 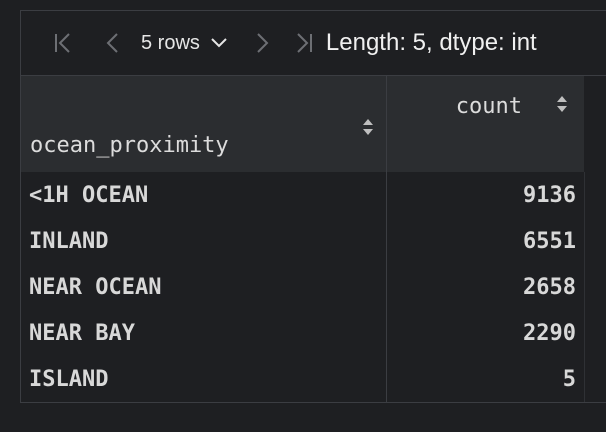 I want to click on first-page-icon, so click(x=63, y=43).